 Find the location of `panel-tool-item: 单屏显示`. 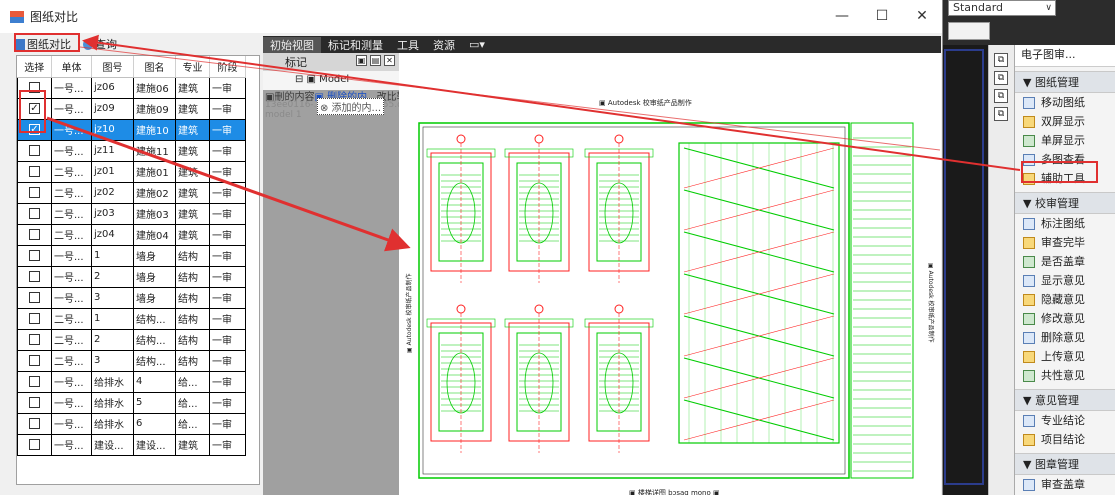

panel-tool-item: 单屏显示 is located at coordinates (1065, 140).